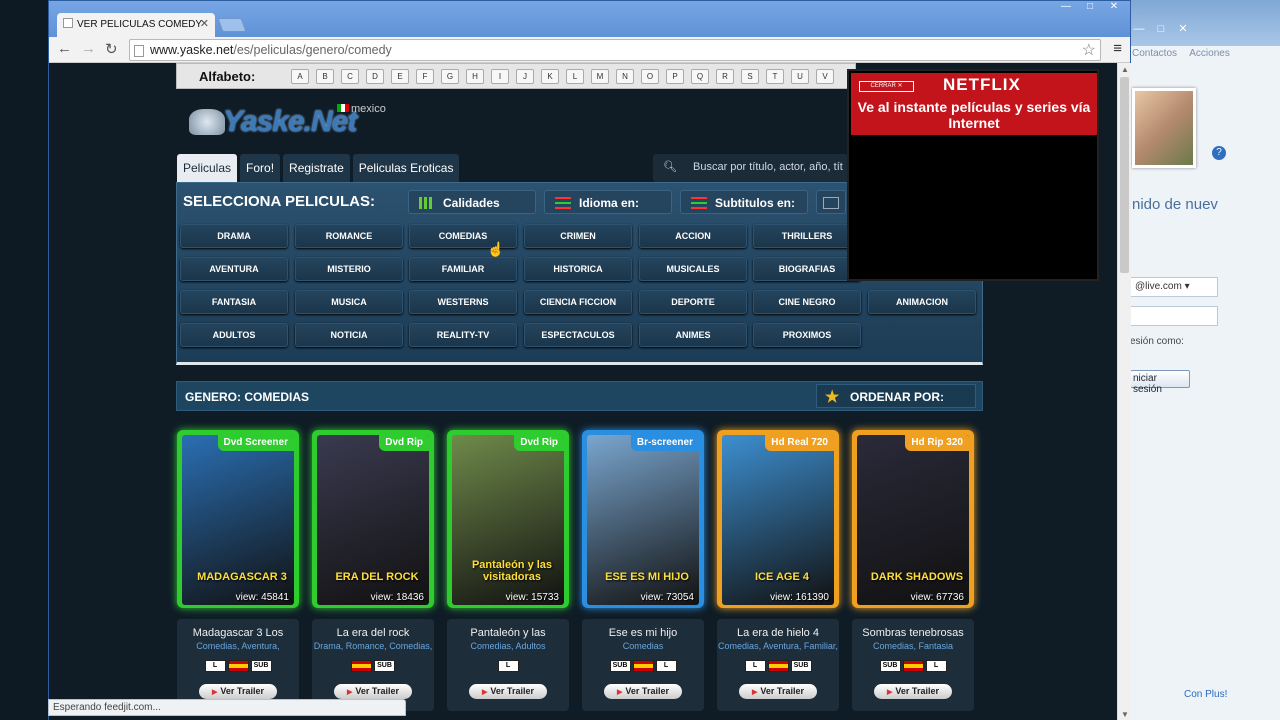  Describe the element at coordinates (1117, 48) in the screenshot. I see `menu-icon: ≡` at that location.